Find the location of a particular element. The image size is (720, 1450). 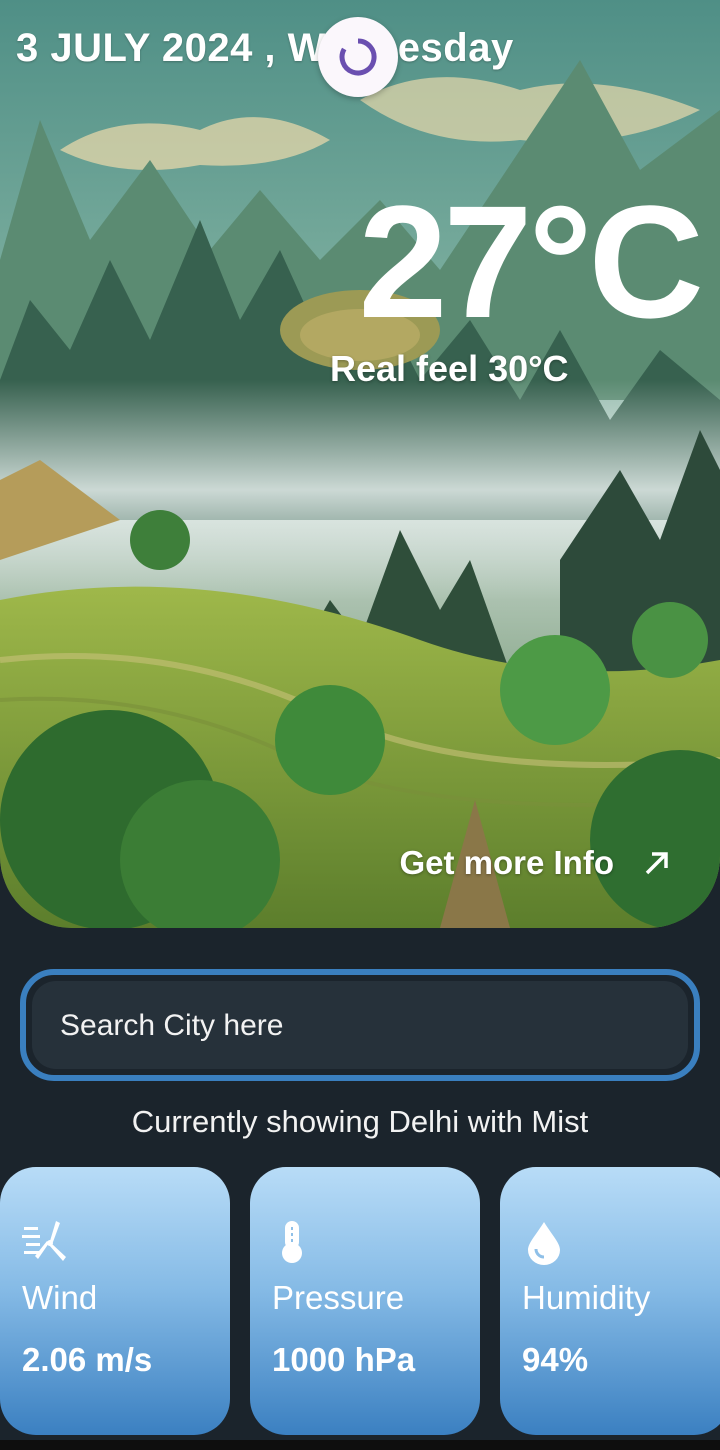

get-more-info-label: Get more Info is located at coordinates (506, 862).